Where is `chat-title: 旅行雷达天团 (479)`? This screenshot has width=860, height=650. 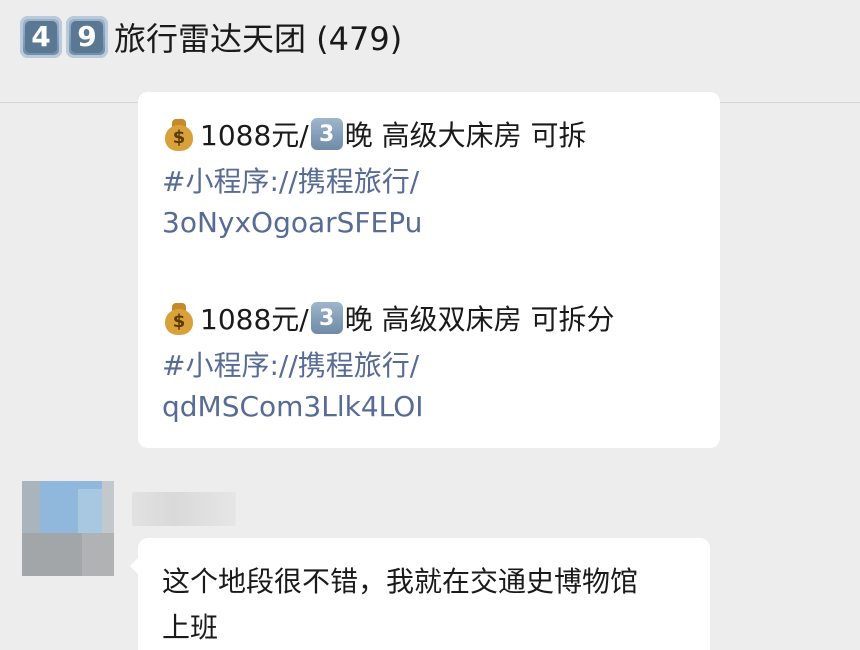 chat-title: 旅行雷达天团 (479) is located at coordinates (258, 39).